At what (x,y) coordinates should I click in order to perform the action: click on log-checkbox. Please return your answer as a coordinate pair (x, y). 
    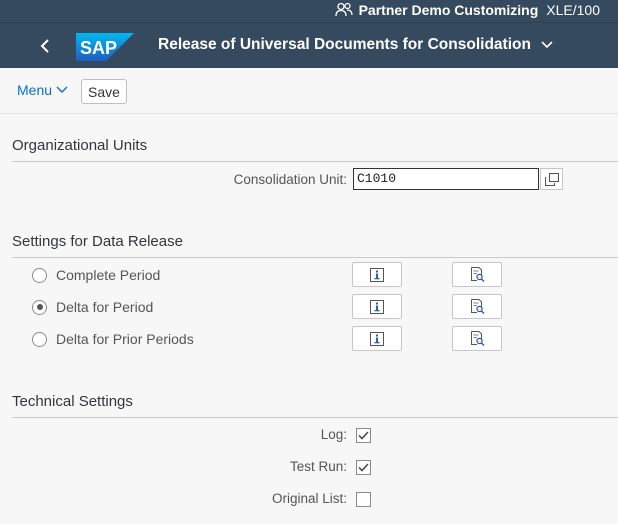
    Looking at the image, I should click on (363, 435).